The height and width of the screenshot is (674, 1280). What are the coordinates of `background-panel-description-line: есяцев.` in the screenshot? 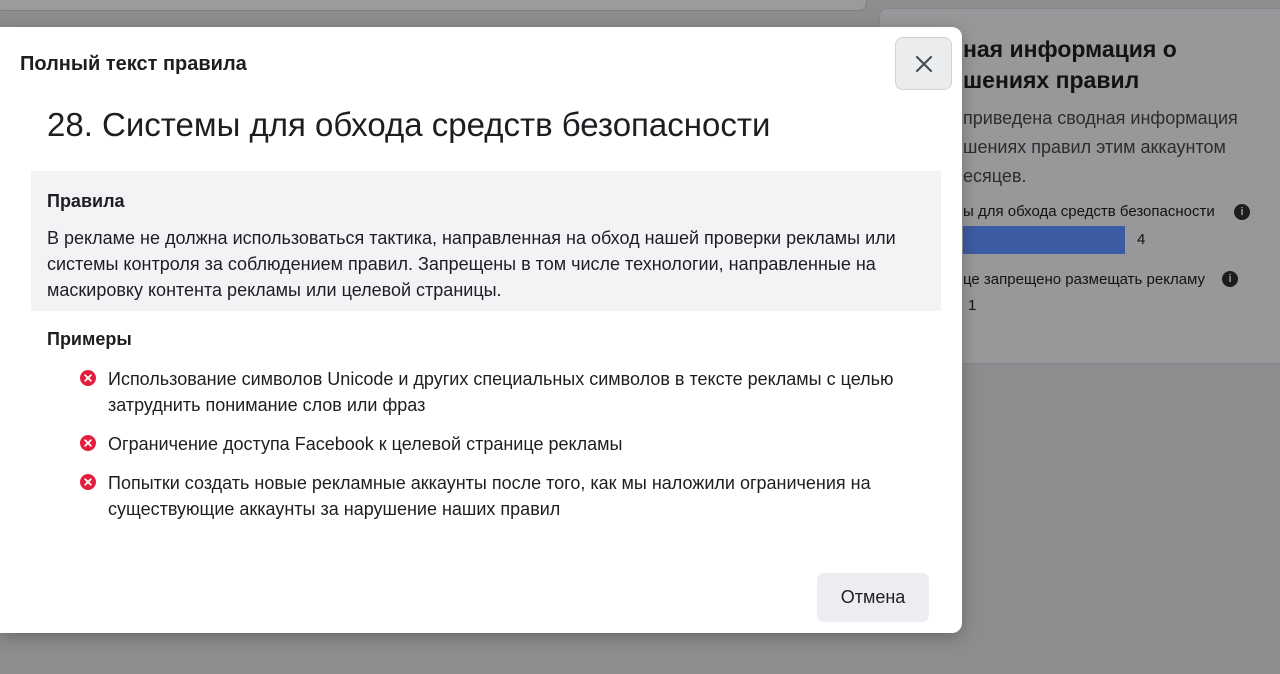 It's located at (995, 176).